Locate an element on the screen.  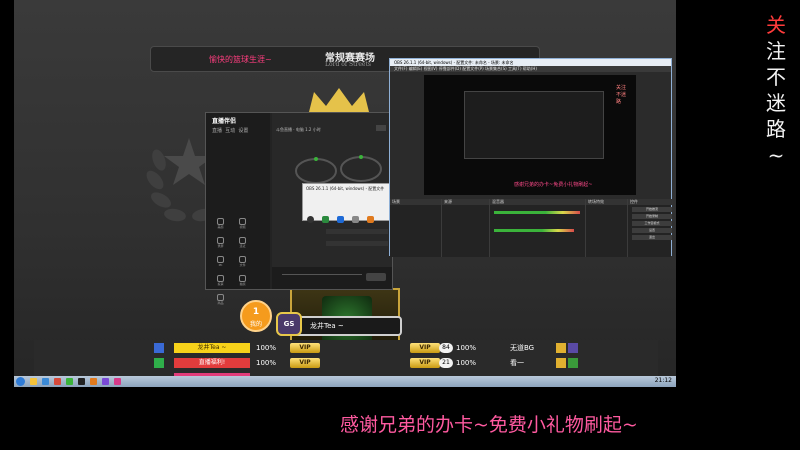
tool-button: 文件 is located at coordinates (242, 262).